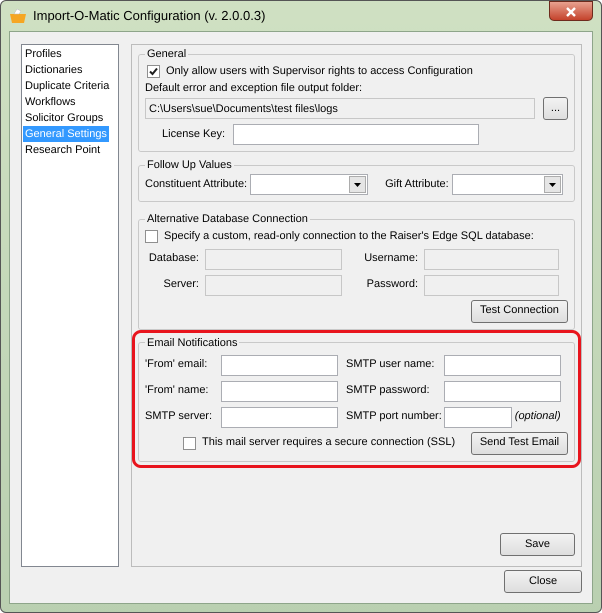 This screenshot has height=613, width=602. I want to click on field-label: Default error and exception file output folder:, so click(253, 89).